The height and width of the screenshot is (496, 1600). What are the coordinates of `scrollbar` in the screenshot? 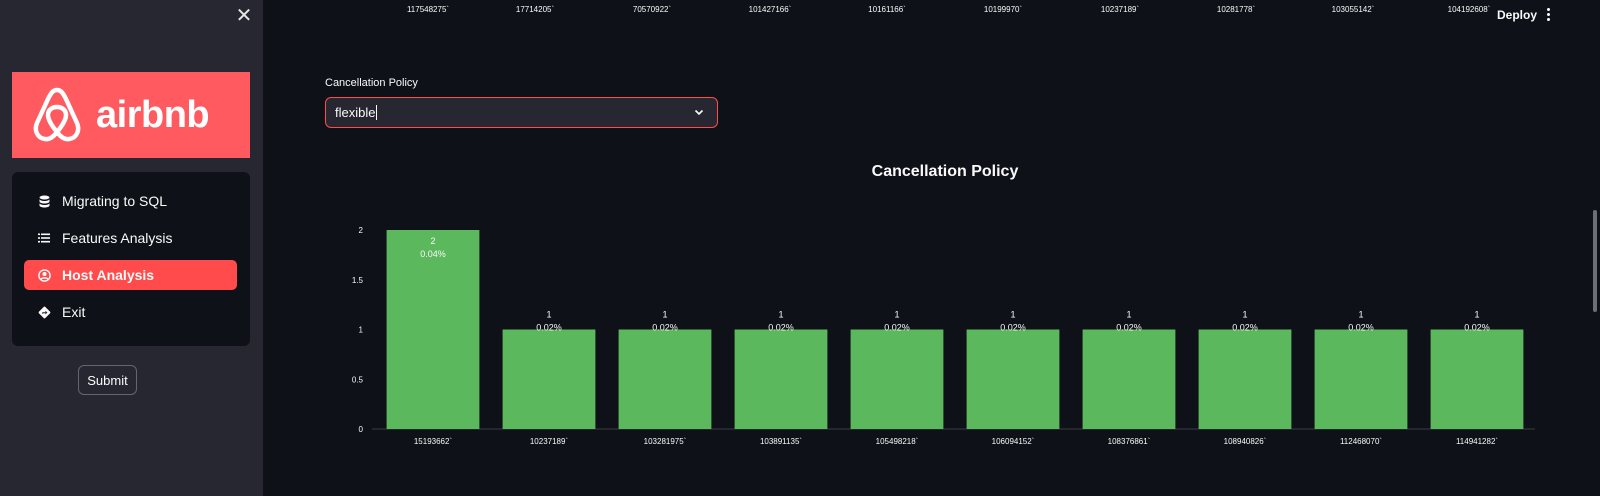 It's located at (1595, 261).